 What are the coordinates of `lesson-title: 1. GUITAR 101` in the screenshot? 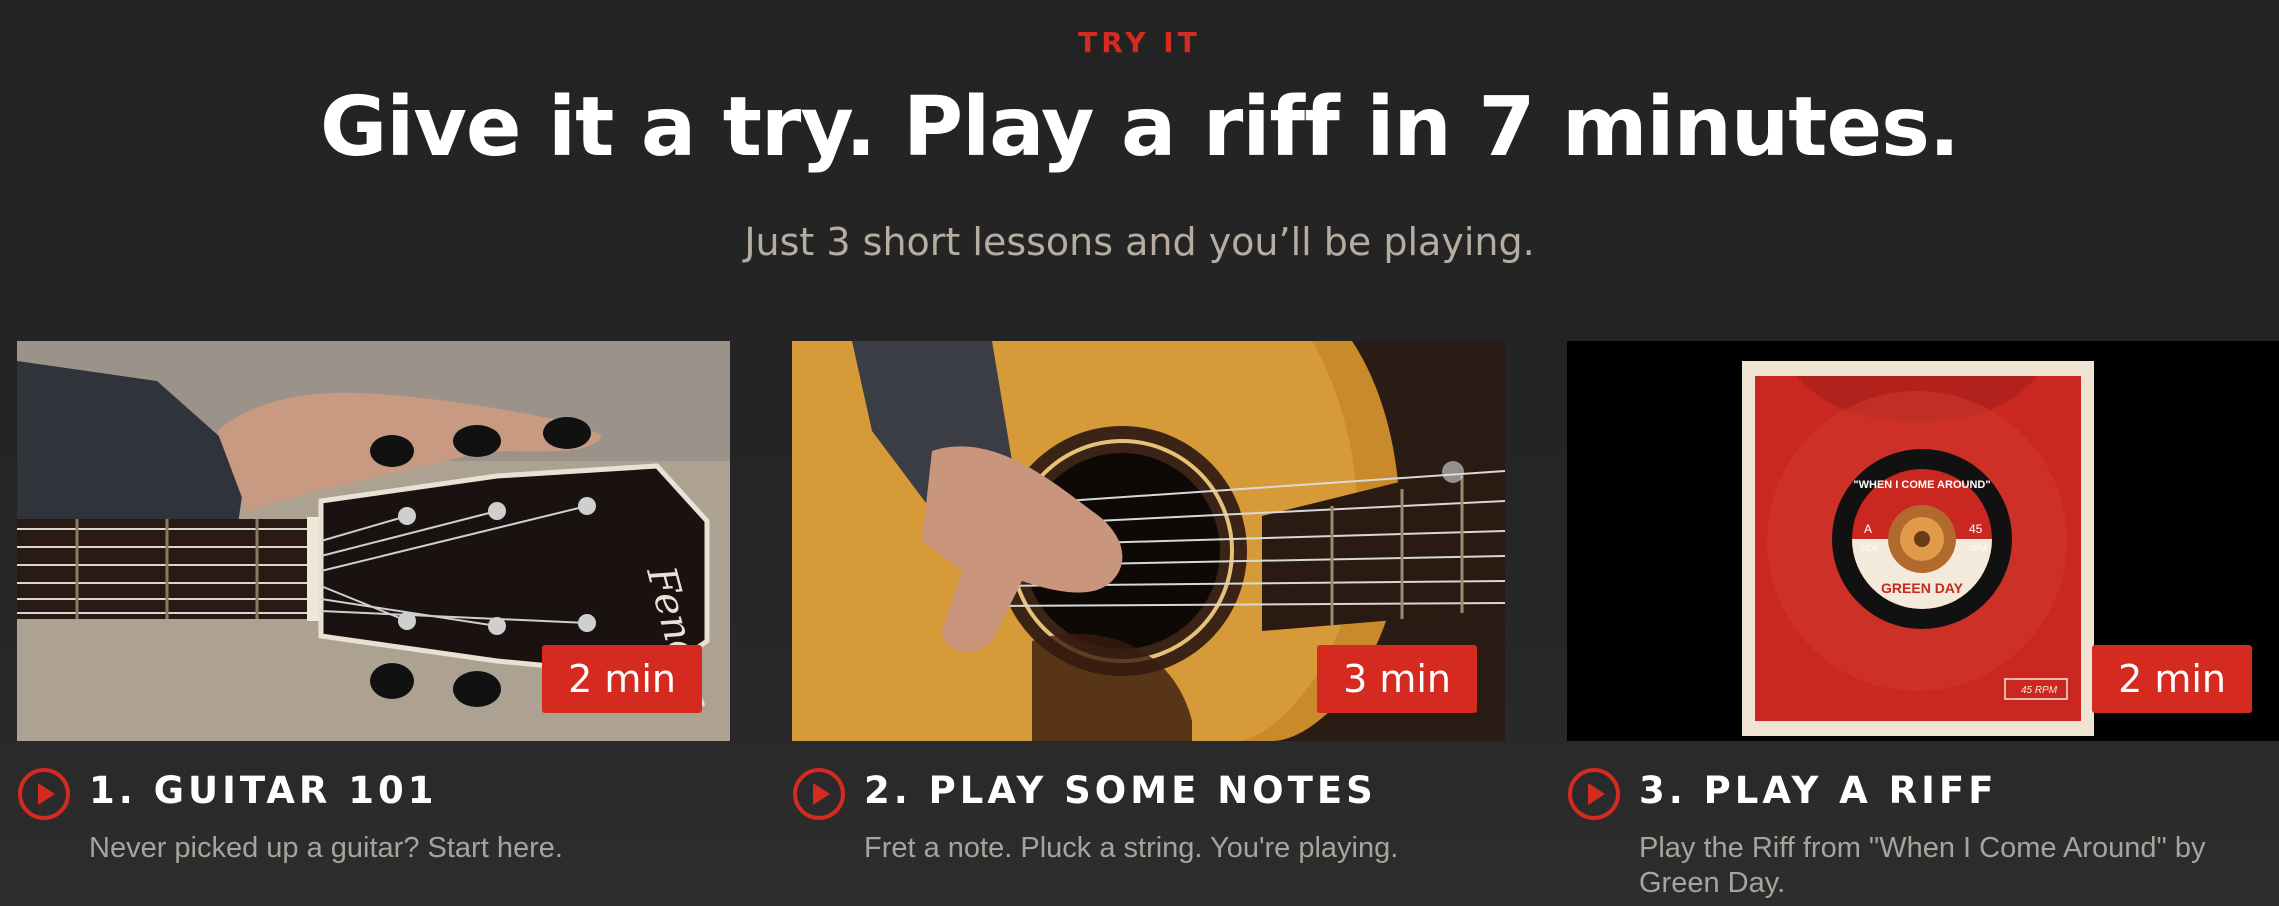 It's located at (263, 790).